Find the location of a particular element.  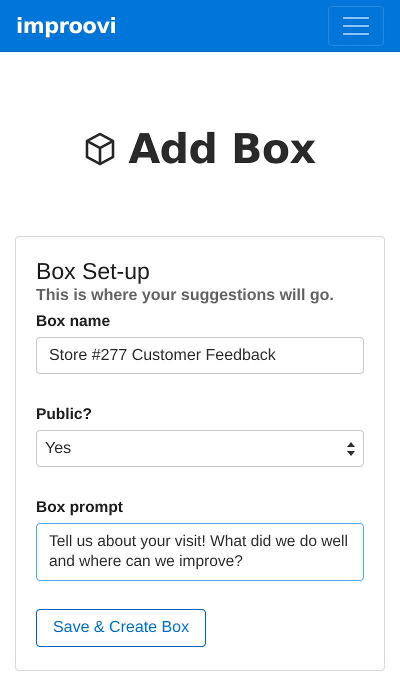

brand-logo: improovi is located at coordinates (66, 26).